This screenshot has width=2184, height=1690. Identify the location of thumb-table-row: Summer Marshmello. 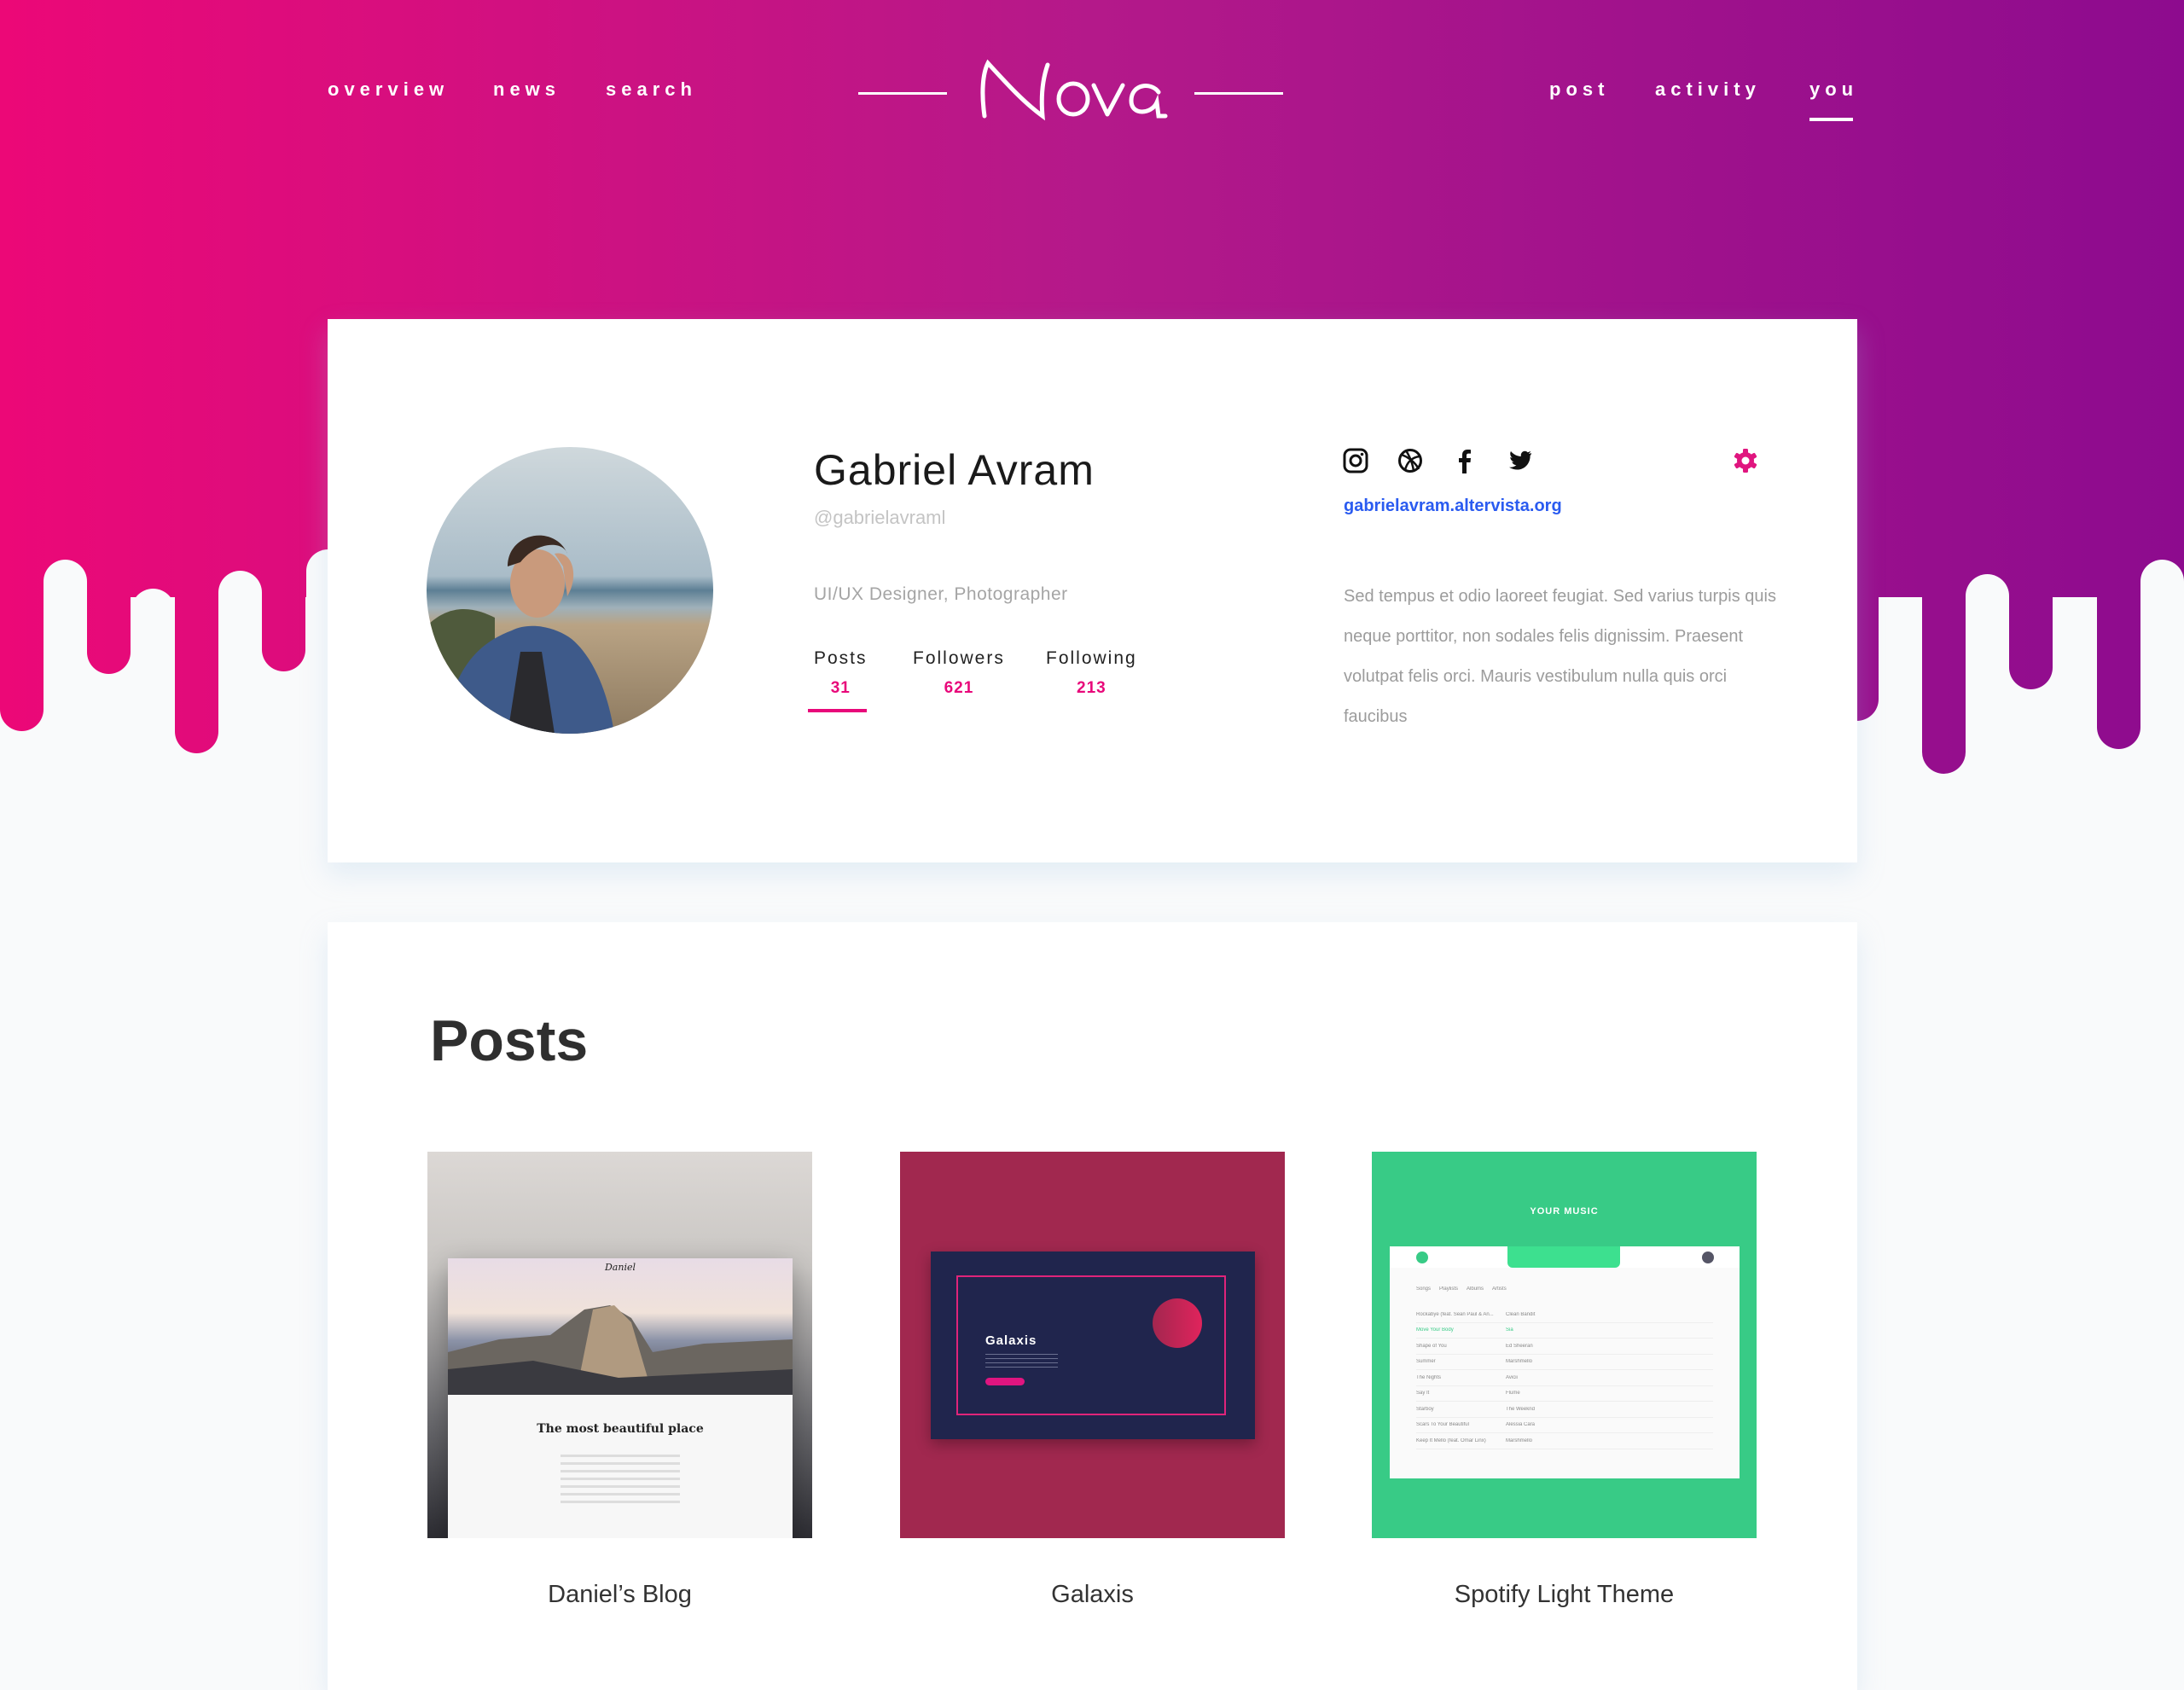
(1565, 1362).